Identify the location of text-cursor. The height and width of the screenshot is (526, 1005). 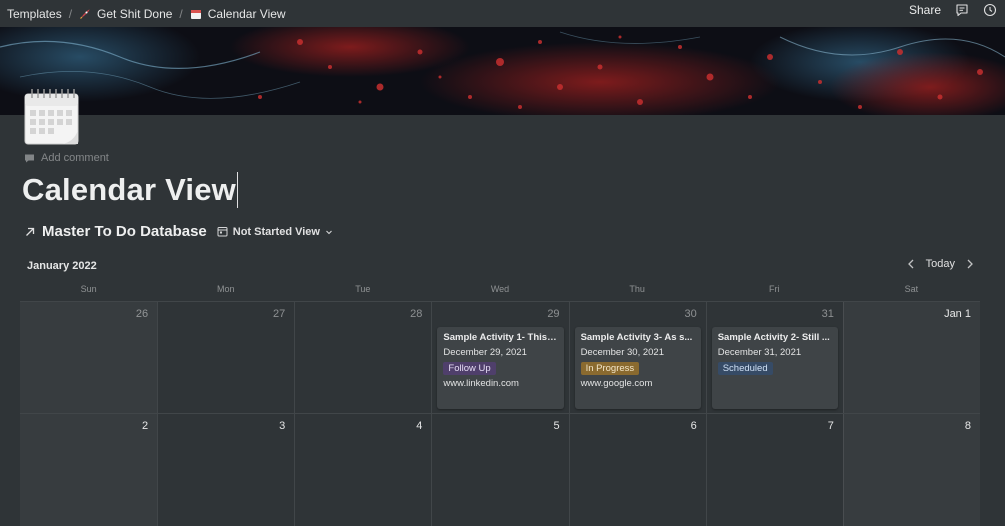
(237, 190).